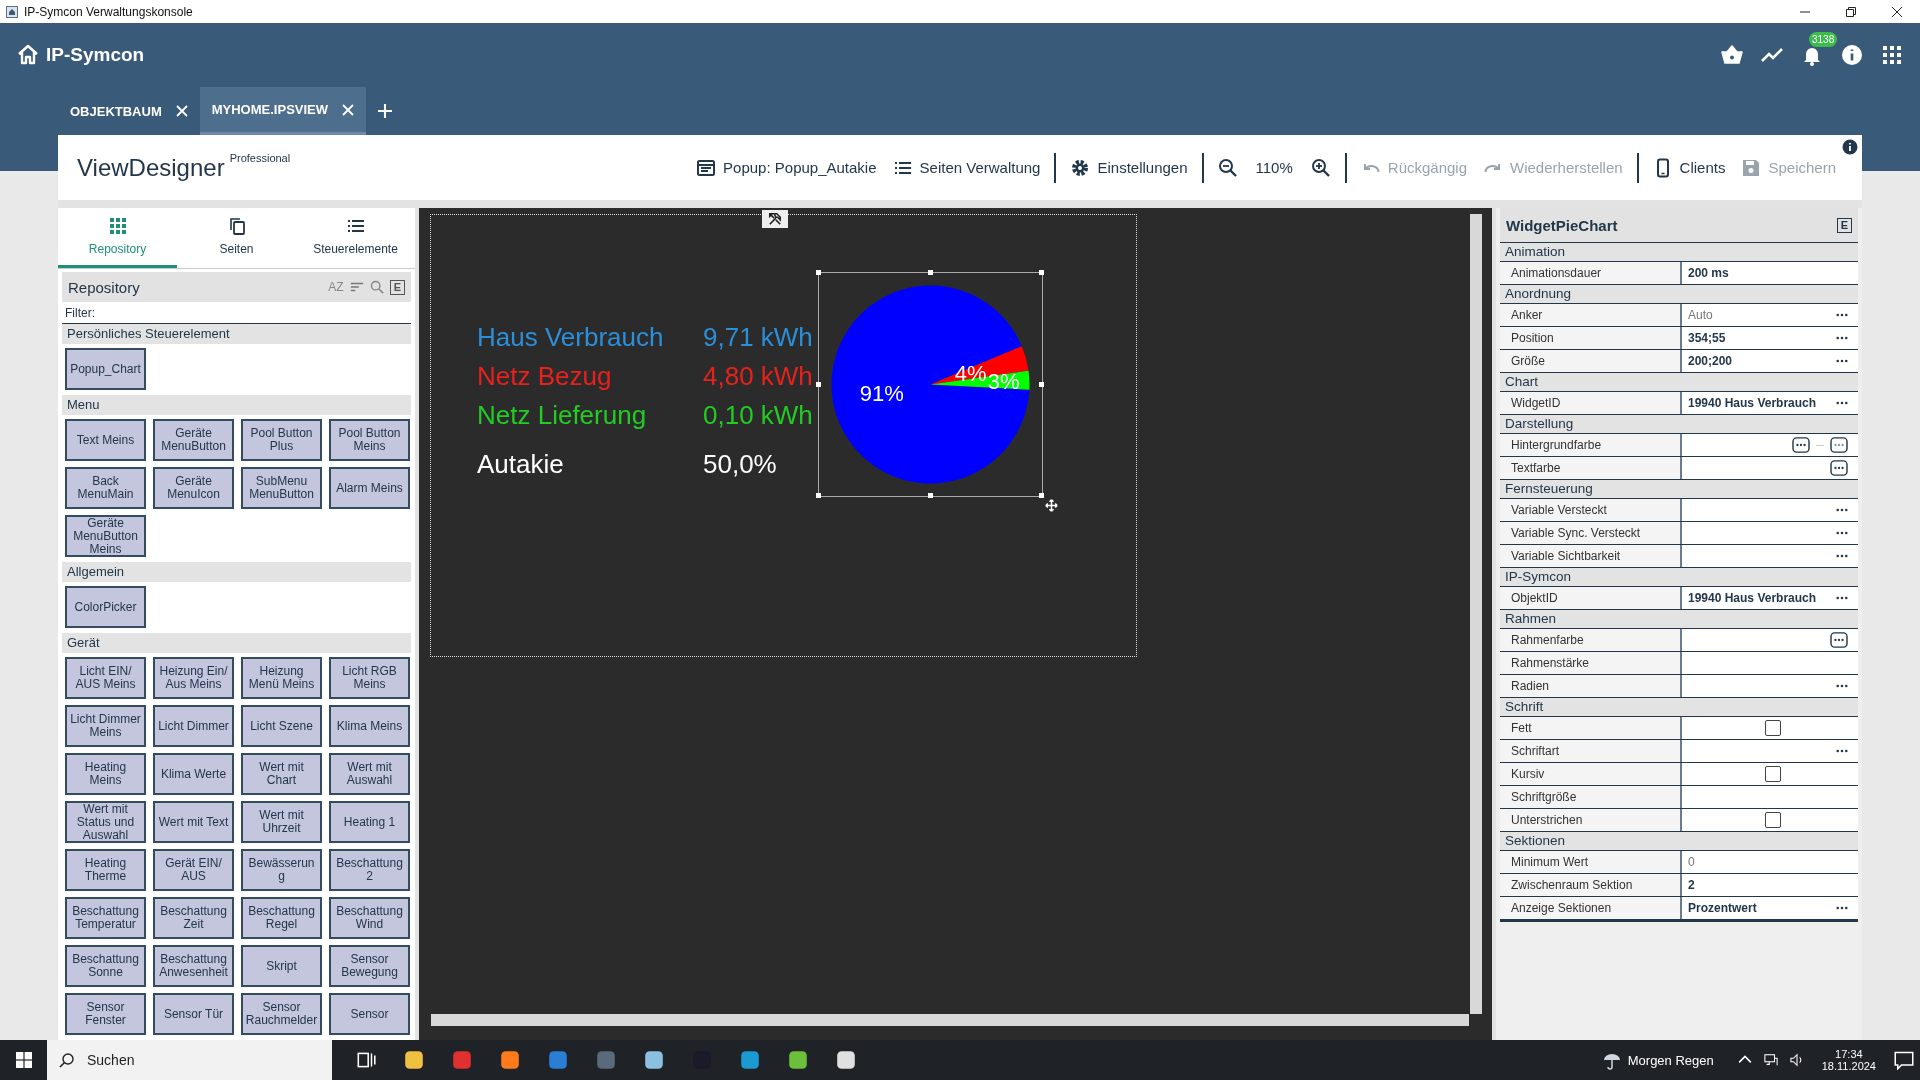 This screenshot has width=1920, height=1080. Describe the element at coordinates (1670, 1060) in the screenshot. I see `weather-text: Morgen Regen` at that location.